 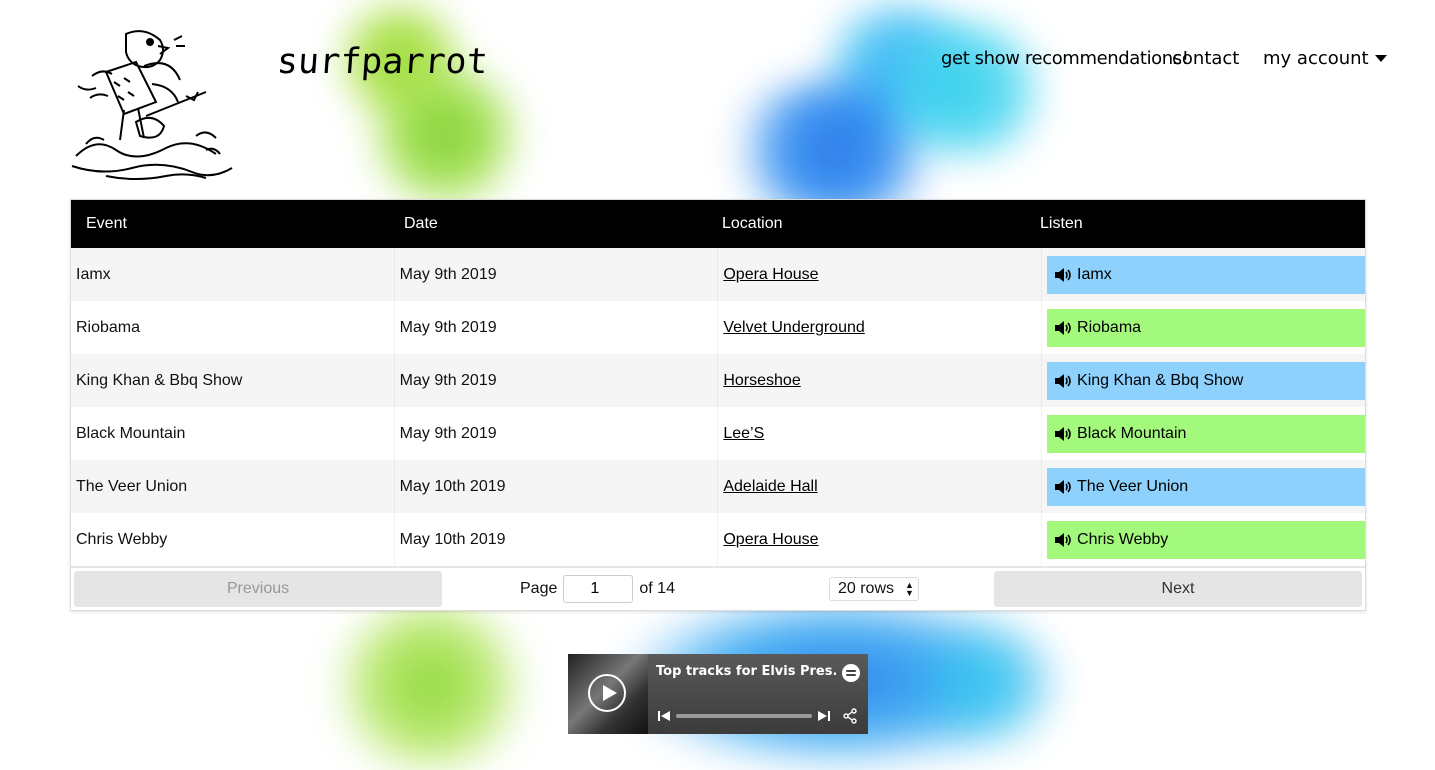 What do you see at coordinates (1184, 224) in the screenshot?
I see `column-header-listen: Listen` at bounding box center [1184, 224].